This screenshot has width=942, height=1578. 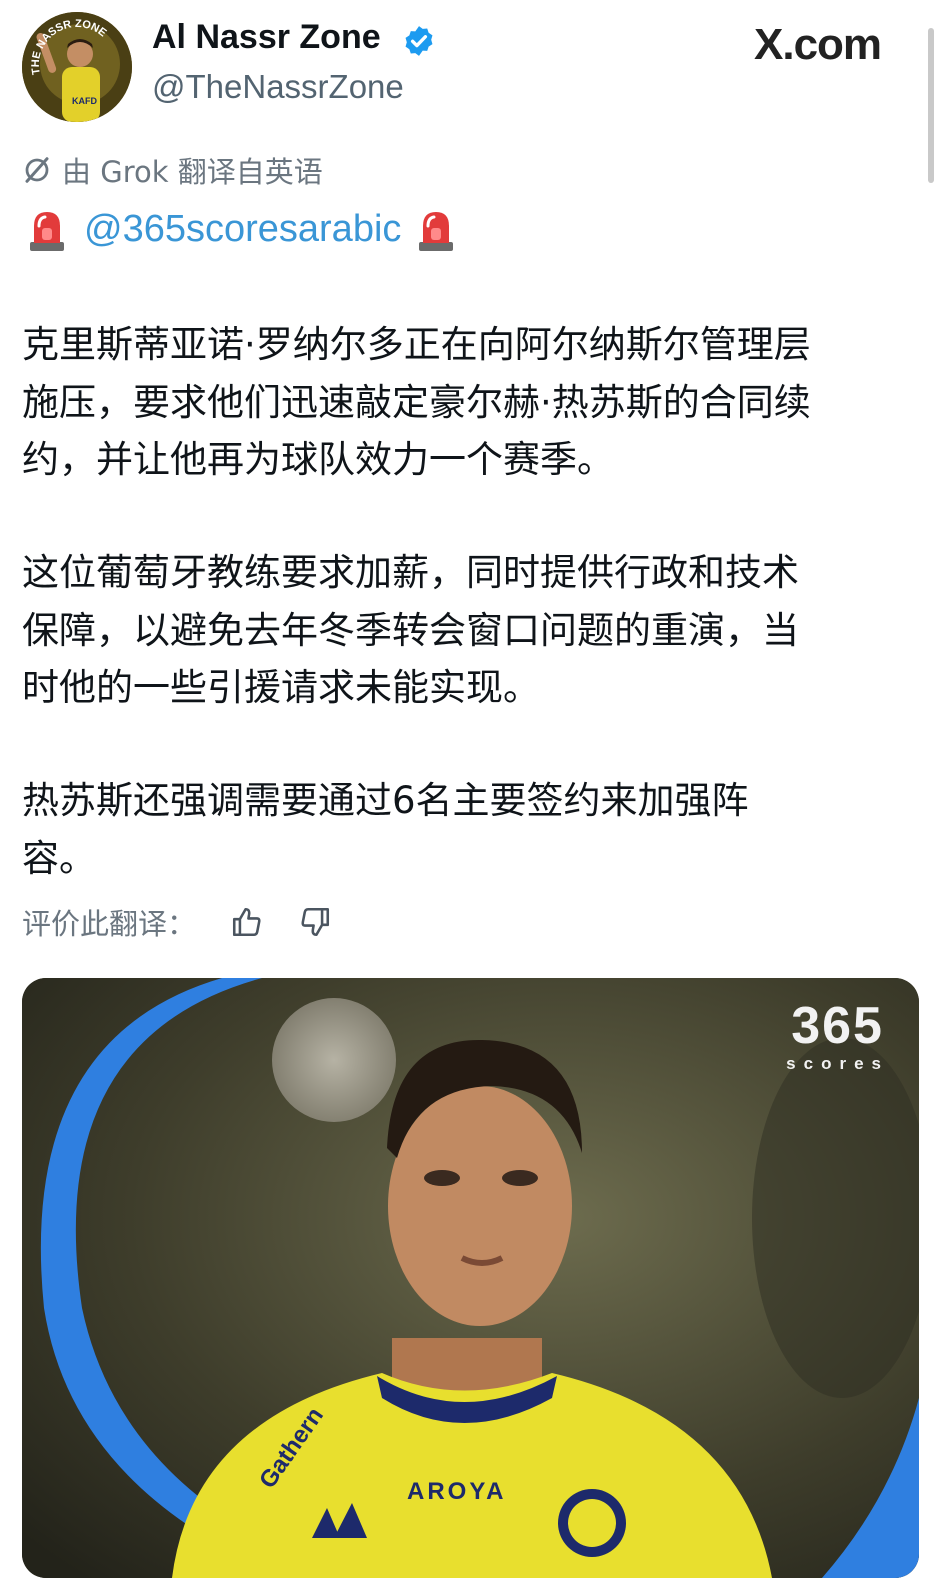 What do you see at coordinates (457, 1491) in the screenshot?
I see `jersey-sponsor-text: AROYA` at bounding box center [457, 1491].